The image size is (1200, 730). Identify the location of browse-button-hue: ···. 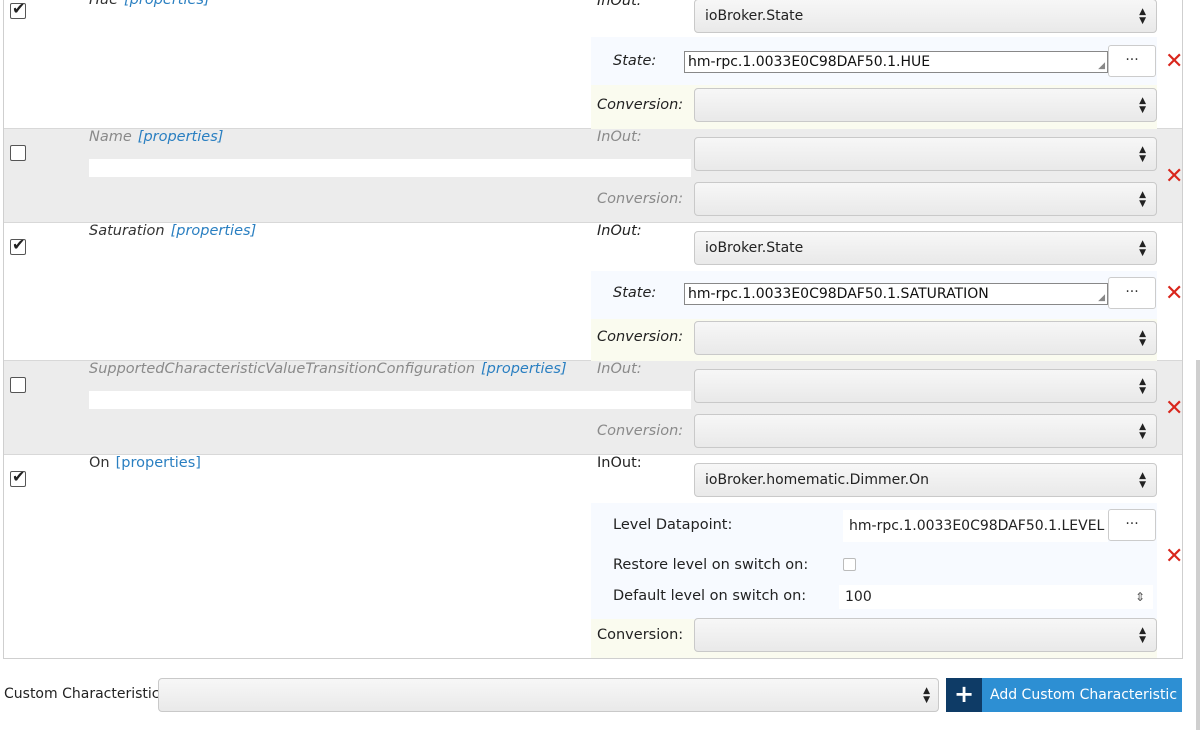
(1132, 61).